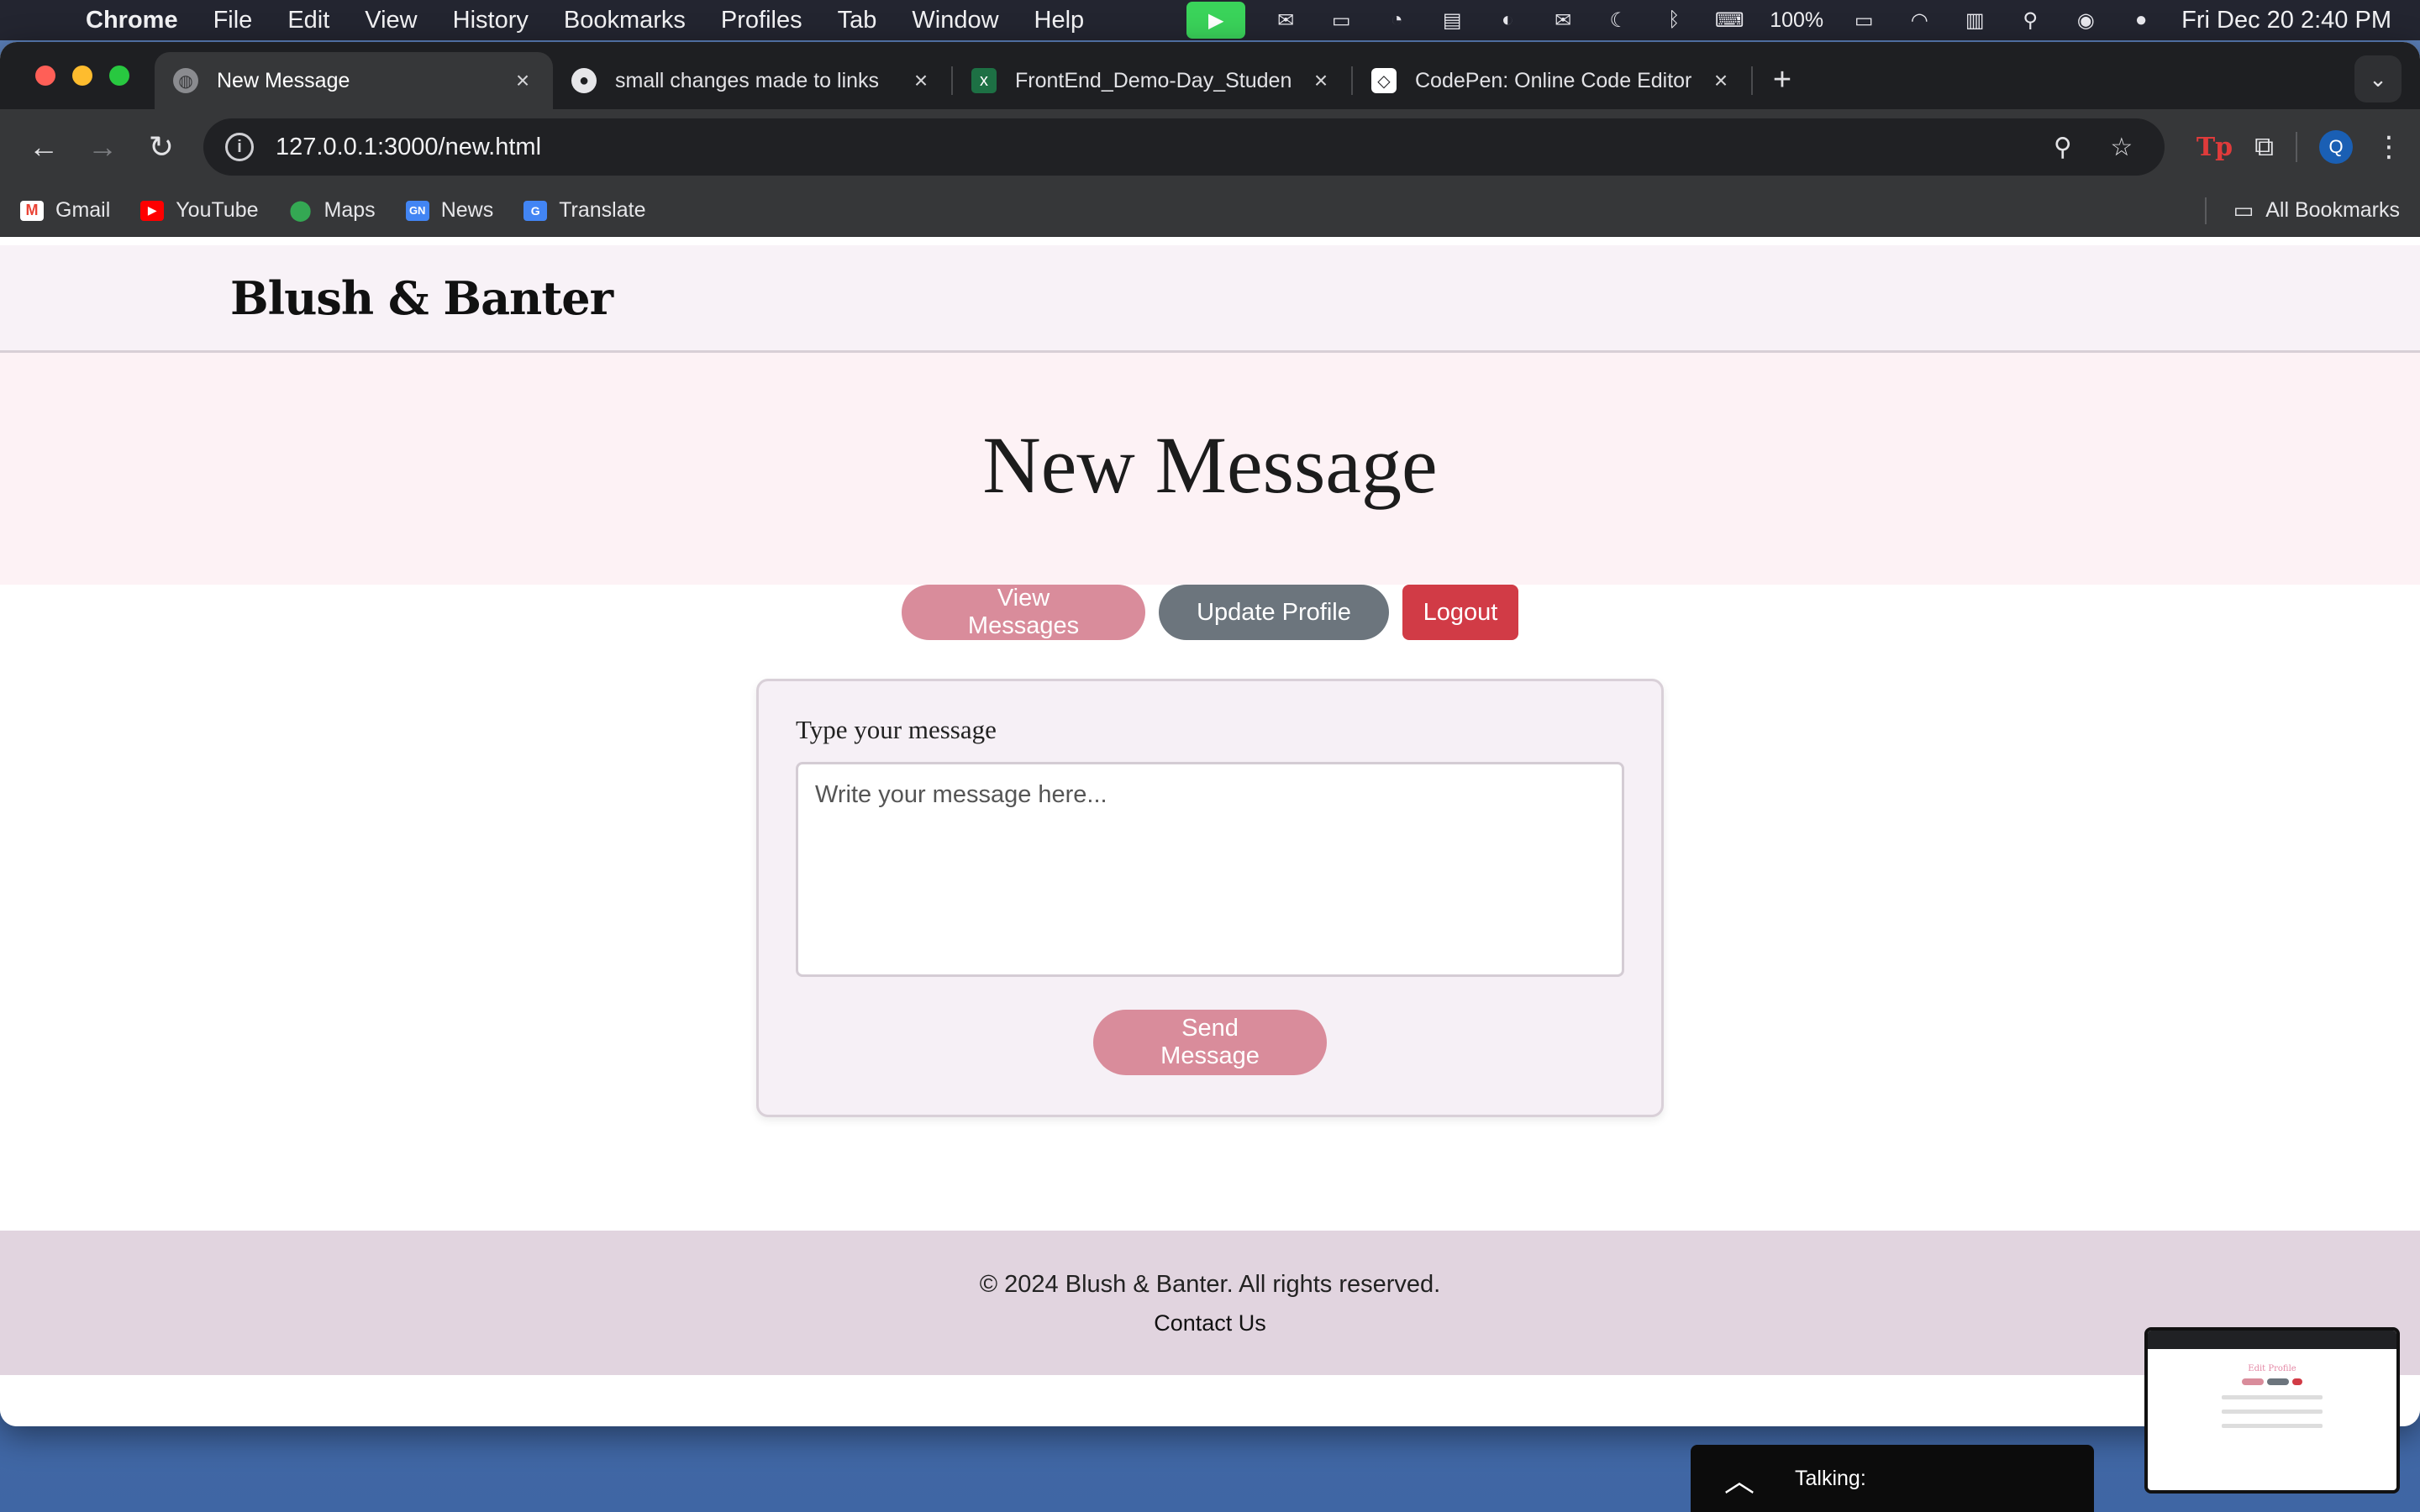  I want to click on display-icon: ▭, so click(1341, 20).